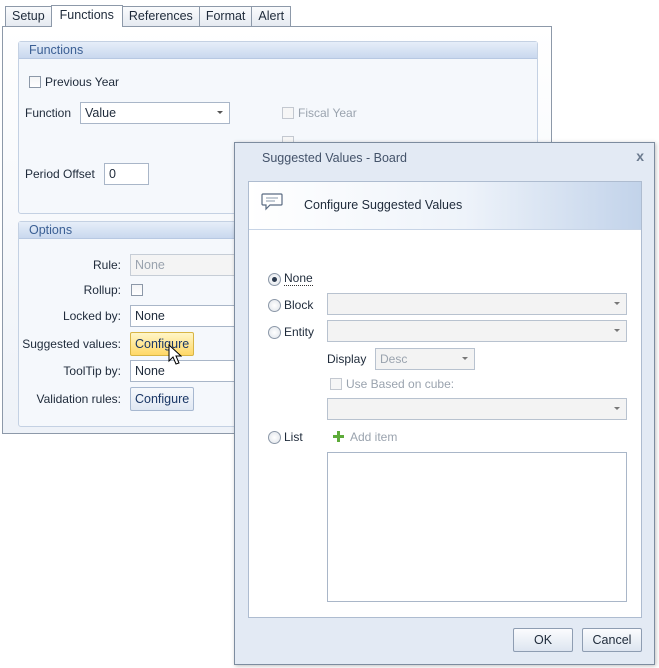  What do you see at coordinates (299, 332) in the screenshot?
I see `radio-entity-label: Entity` at bounding box center [299, 332].